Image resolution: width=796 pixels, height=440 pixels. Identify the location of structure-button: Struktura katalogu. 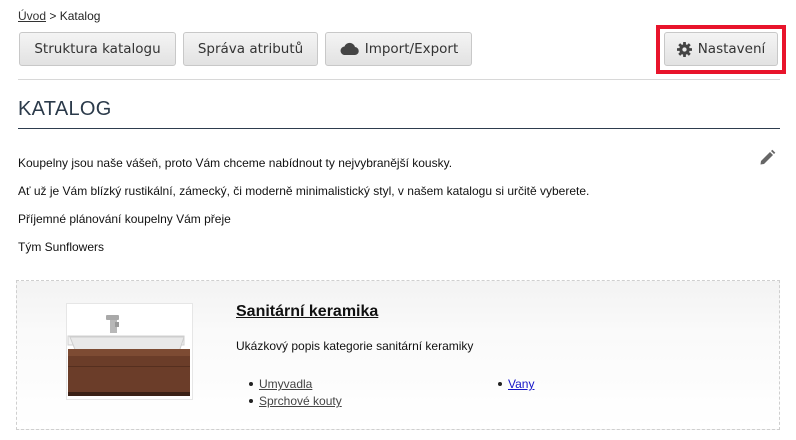
(97, 49).